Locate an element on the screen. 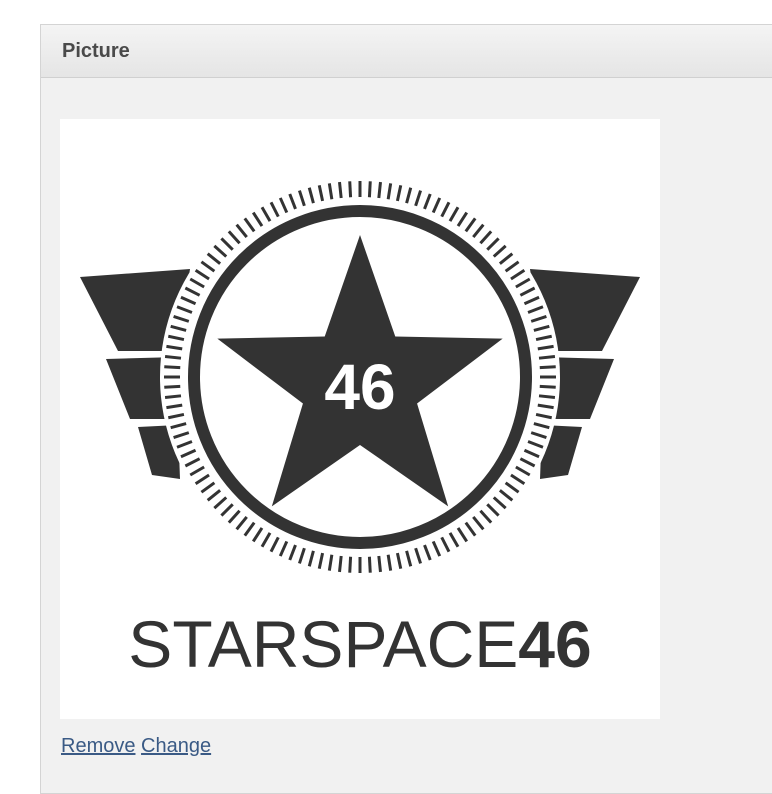 The height and width of the screenshot is (794, 772). badge-number: 46 is located at coordinates (359, 387).